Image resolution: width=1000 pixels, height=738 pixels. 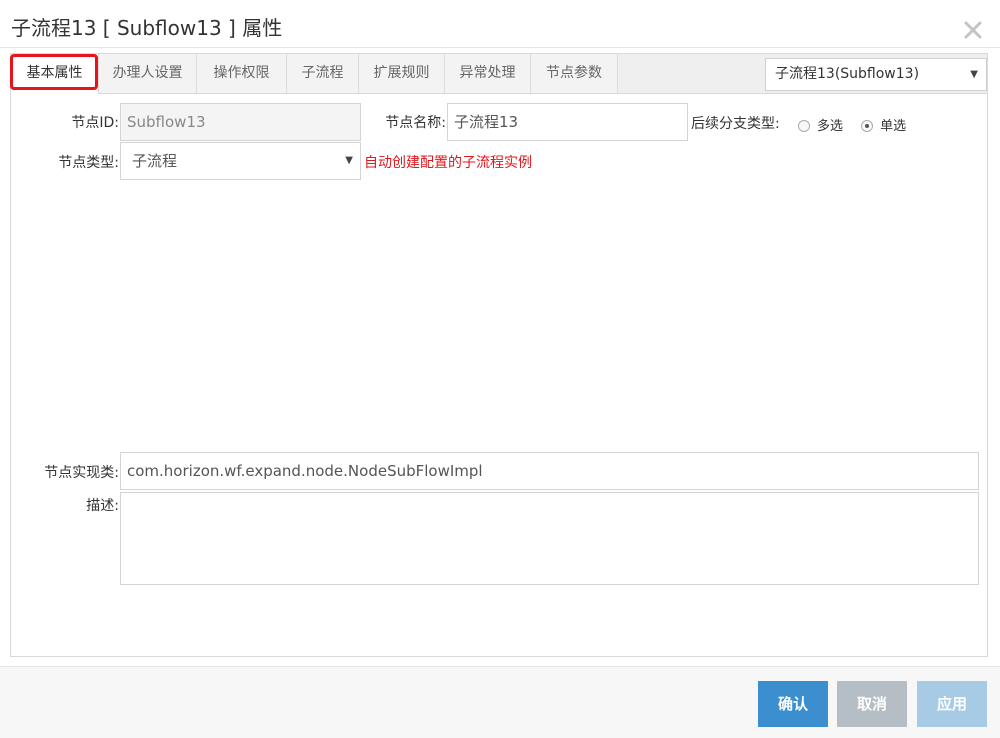 I want to click on tab-label: 操作权限, so click(x=241, y=73).